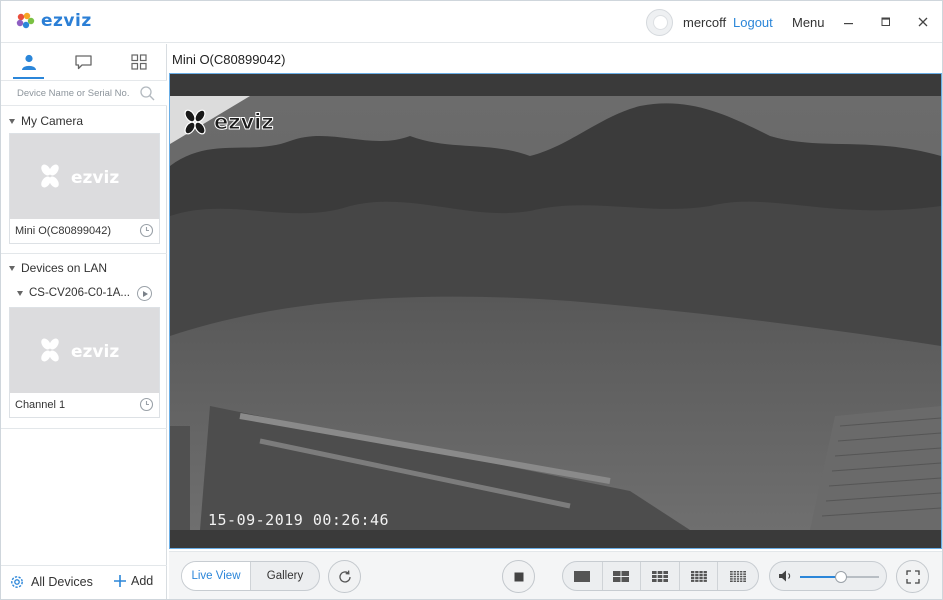  I want to click on channel-thumbnail: ezviz, so click(84, 350).